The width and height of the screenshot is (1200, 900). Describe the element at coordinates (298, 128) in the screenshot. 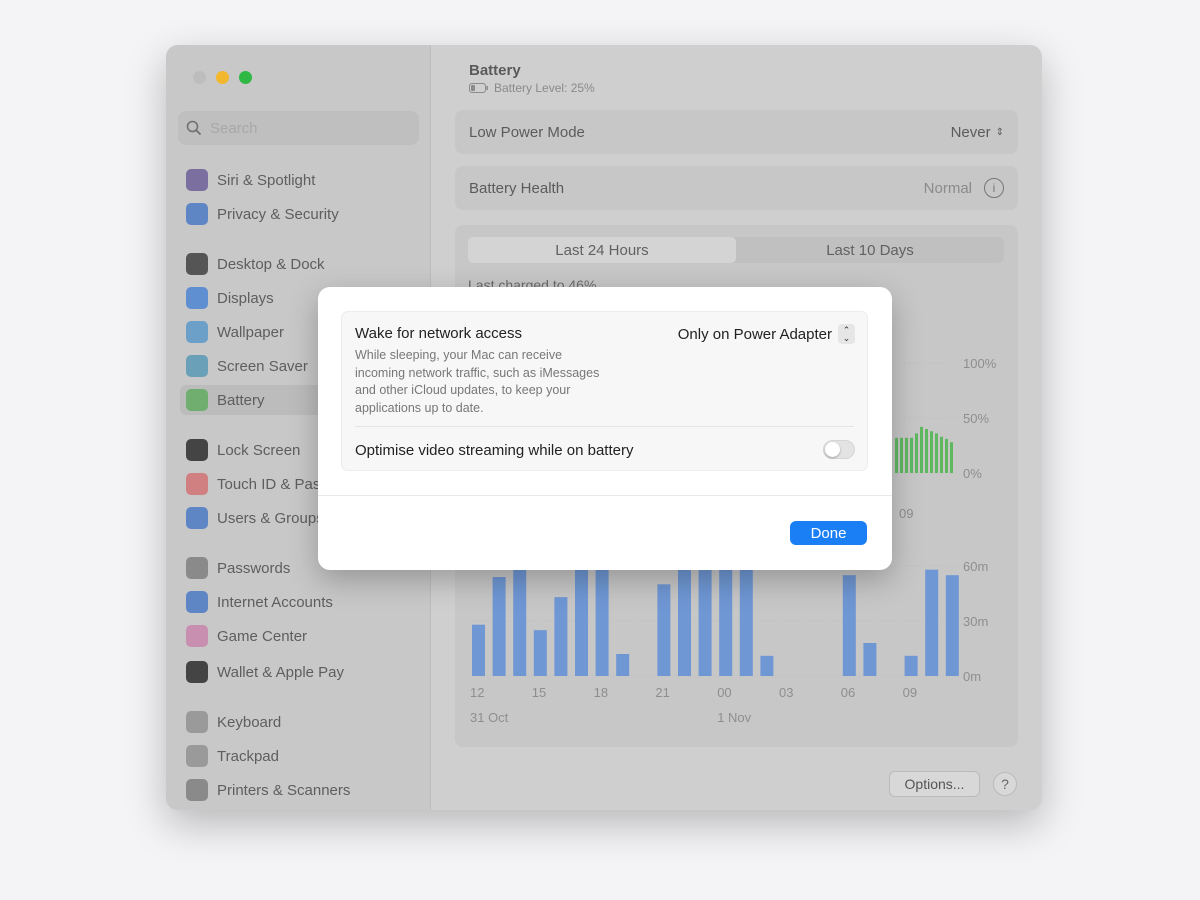

I see `search-input: Search` at that location.